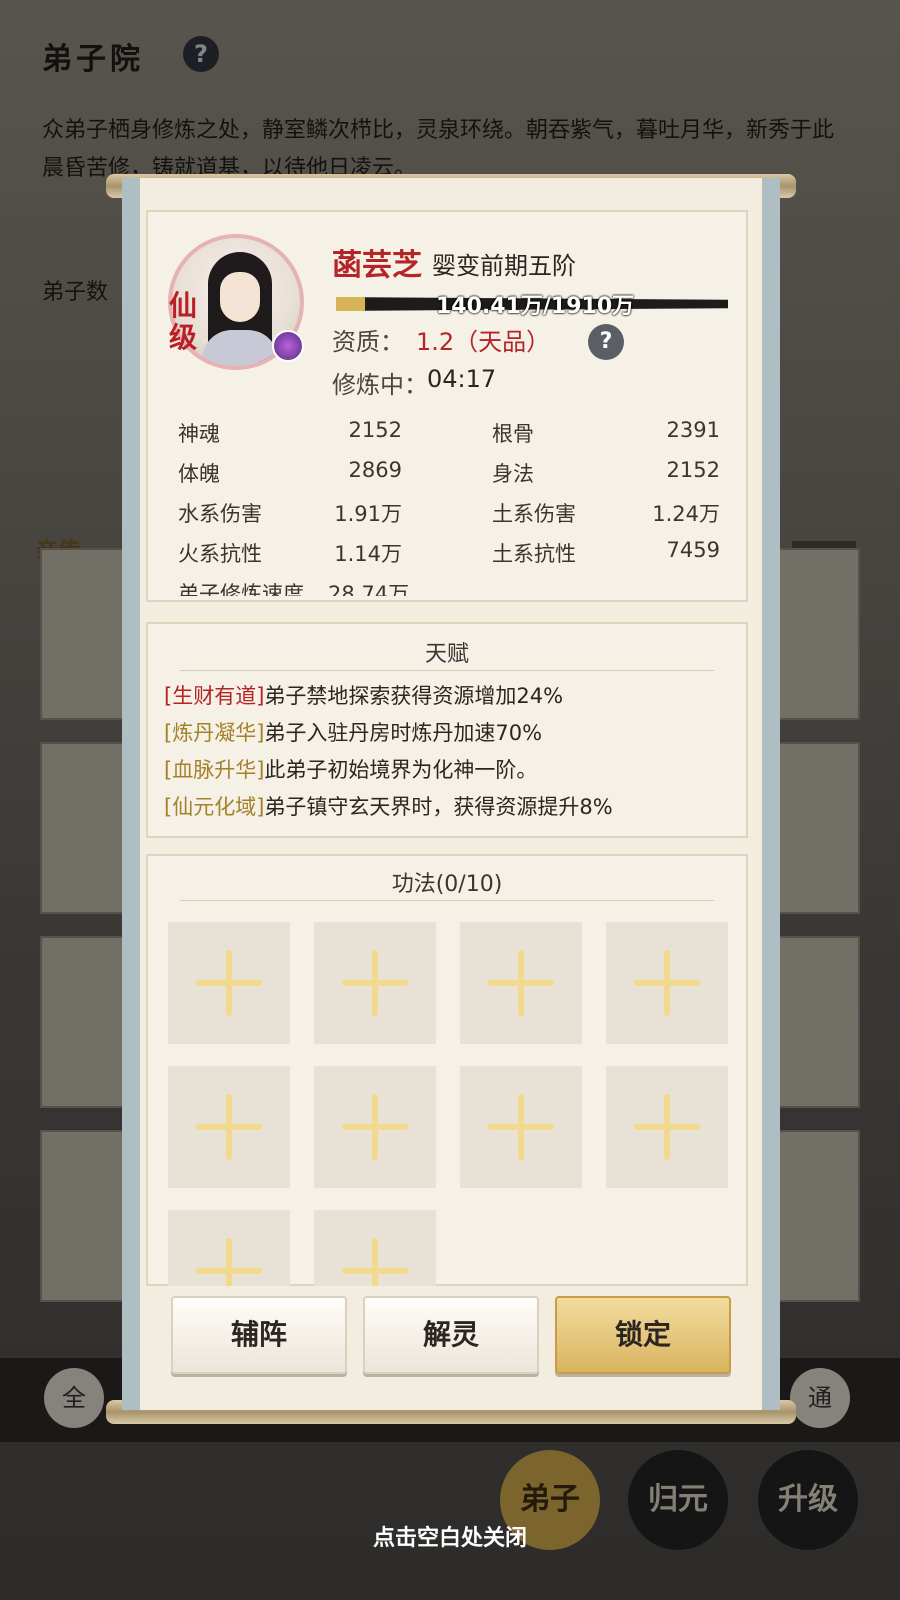 The width and height of the screenshot is (900, 1600). I want to click on stat-value: 2869, so click(375, 470).